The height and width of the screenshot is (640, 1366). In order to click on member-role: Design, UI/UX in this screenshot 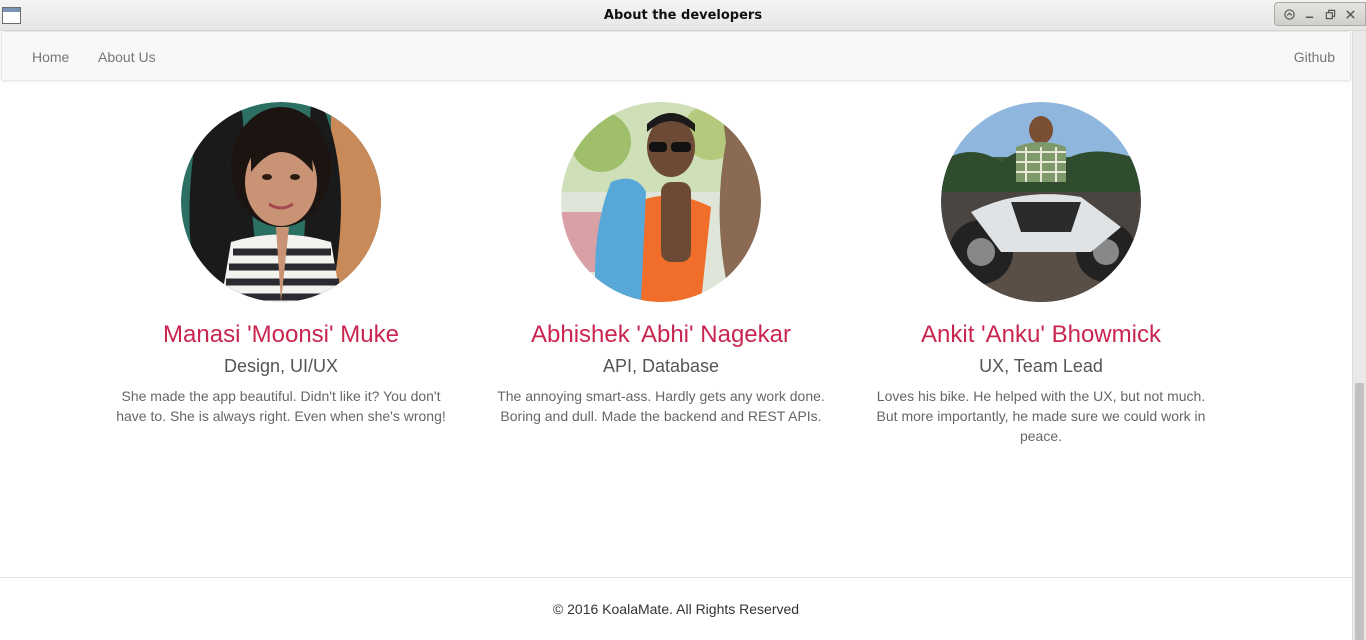, I will do `click(281, 366)`.